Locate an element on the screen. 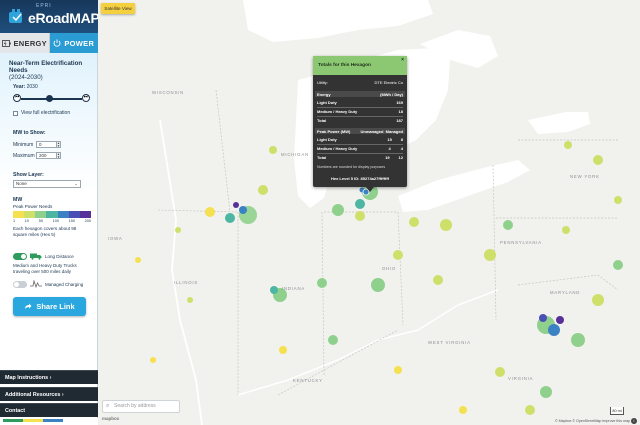 Image resolution: width=640 pixels, height=425 pixels. managed-charging-toggle is located at coordinates (20, 284).